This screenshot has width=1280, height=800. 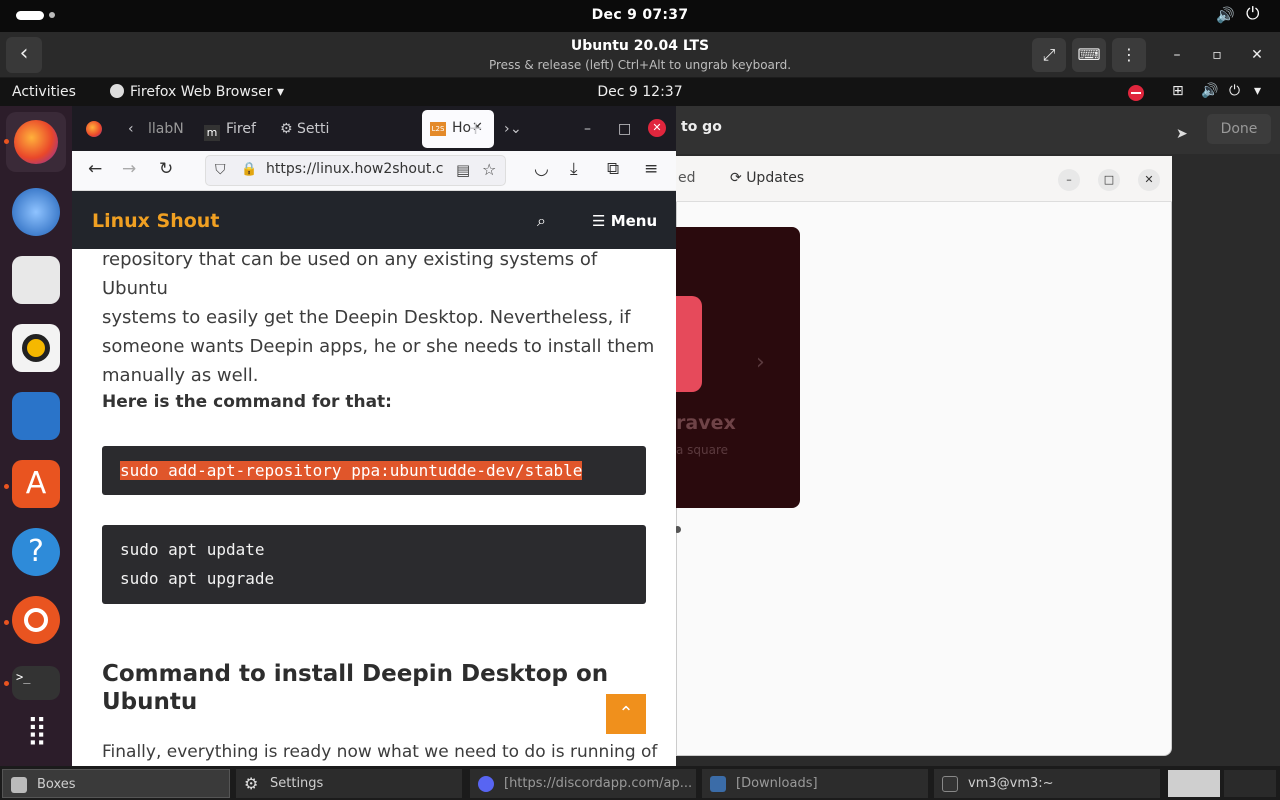 I want to click on keyboard-button: ⌨, so click(x=1089, y=55).